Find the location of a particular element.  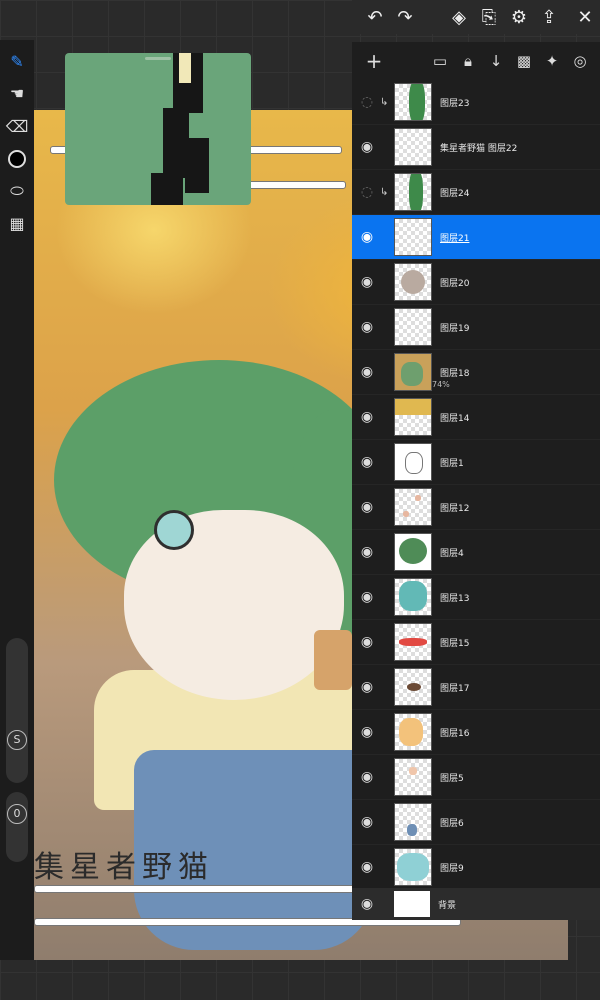

layer-name: 图层17 is located at coordinates (455, 688).